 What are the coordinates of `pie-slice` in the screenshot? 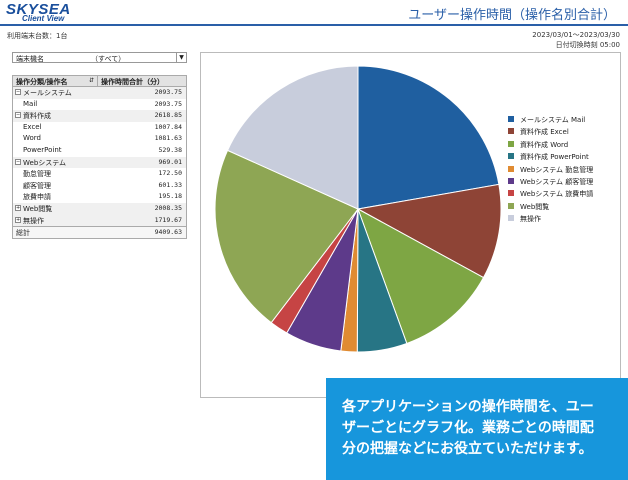 It's located at (428, 137).